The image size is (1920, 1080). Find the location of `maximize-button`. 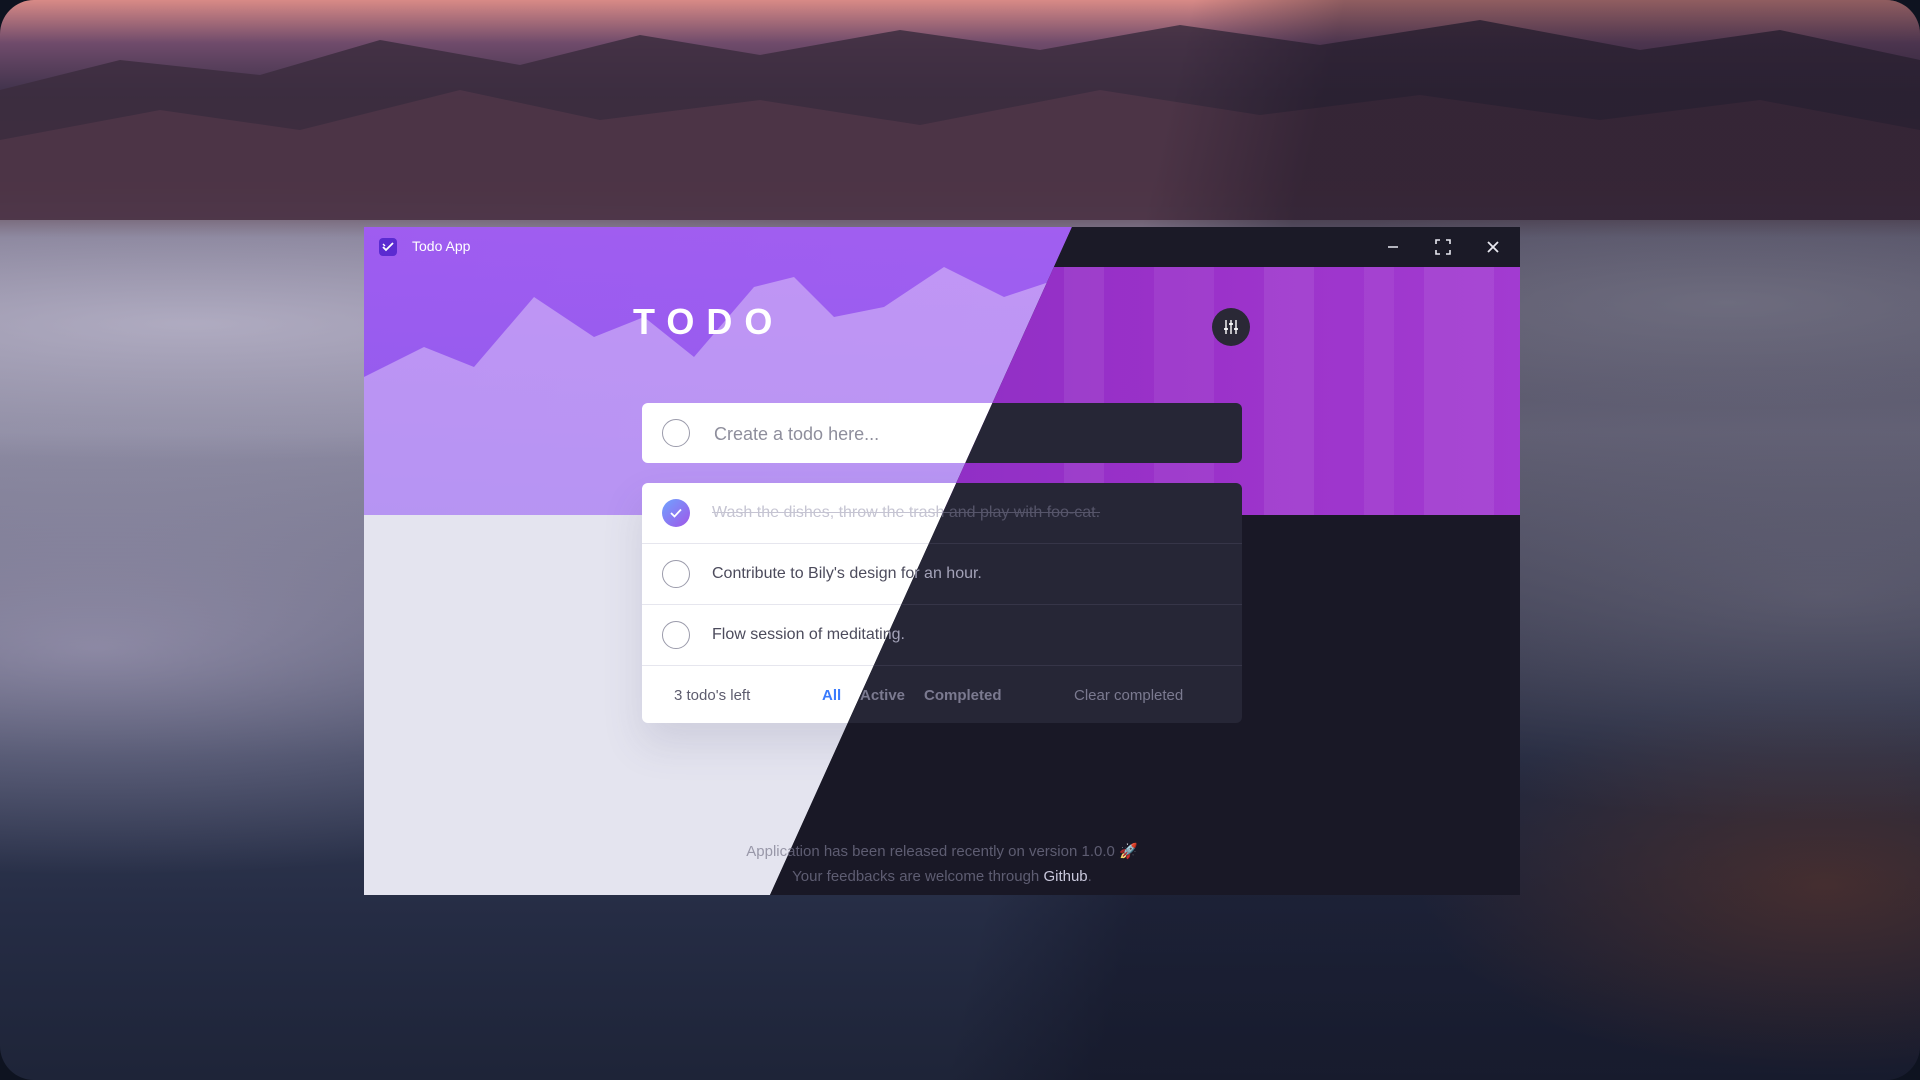

maximize-button is located at coordinates (1443, 247).